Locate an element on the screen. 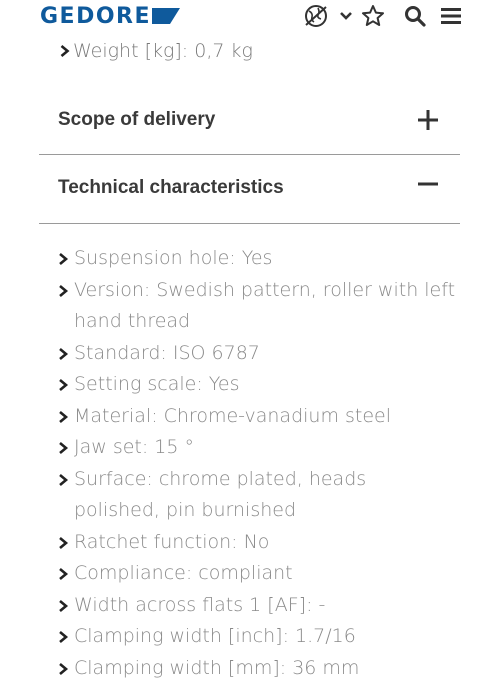 This screenshot has height=700, width=499. technical-characteristics-header: Technical characteristics is located at coordinates (249, 188).